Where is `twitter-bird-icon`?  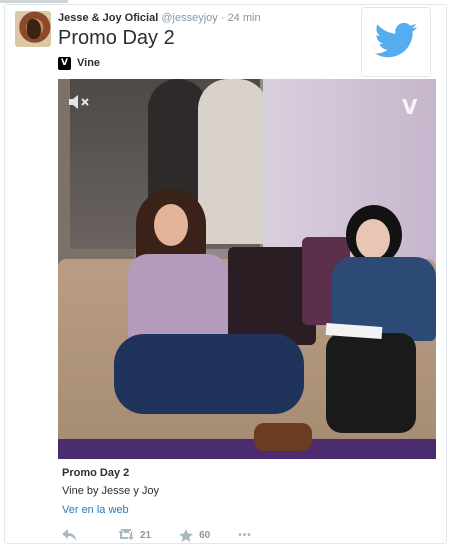 twitter-bird-icon is located at coordinates (395, 40).